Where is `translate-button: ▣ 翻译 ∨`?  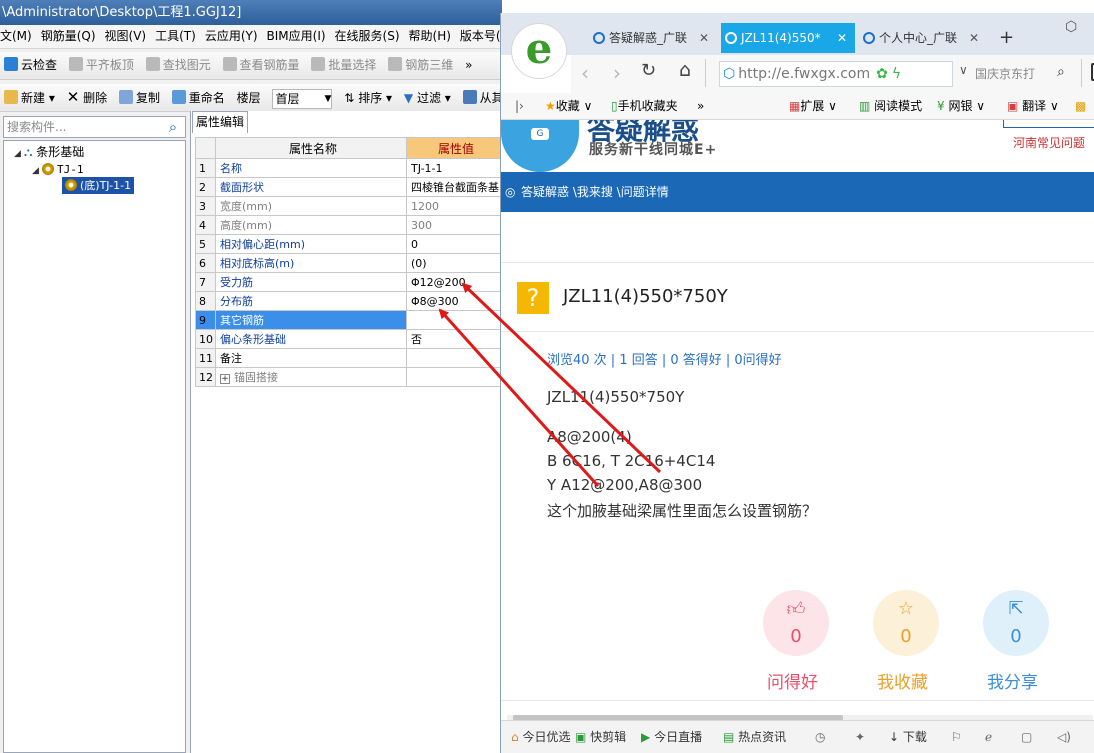
translate-button: ▣ 翻译 ∨ is located at coordinates (1033, 106).